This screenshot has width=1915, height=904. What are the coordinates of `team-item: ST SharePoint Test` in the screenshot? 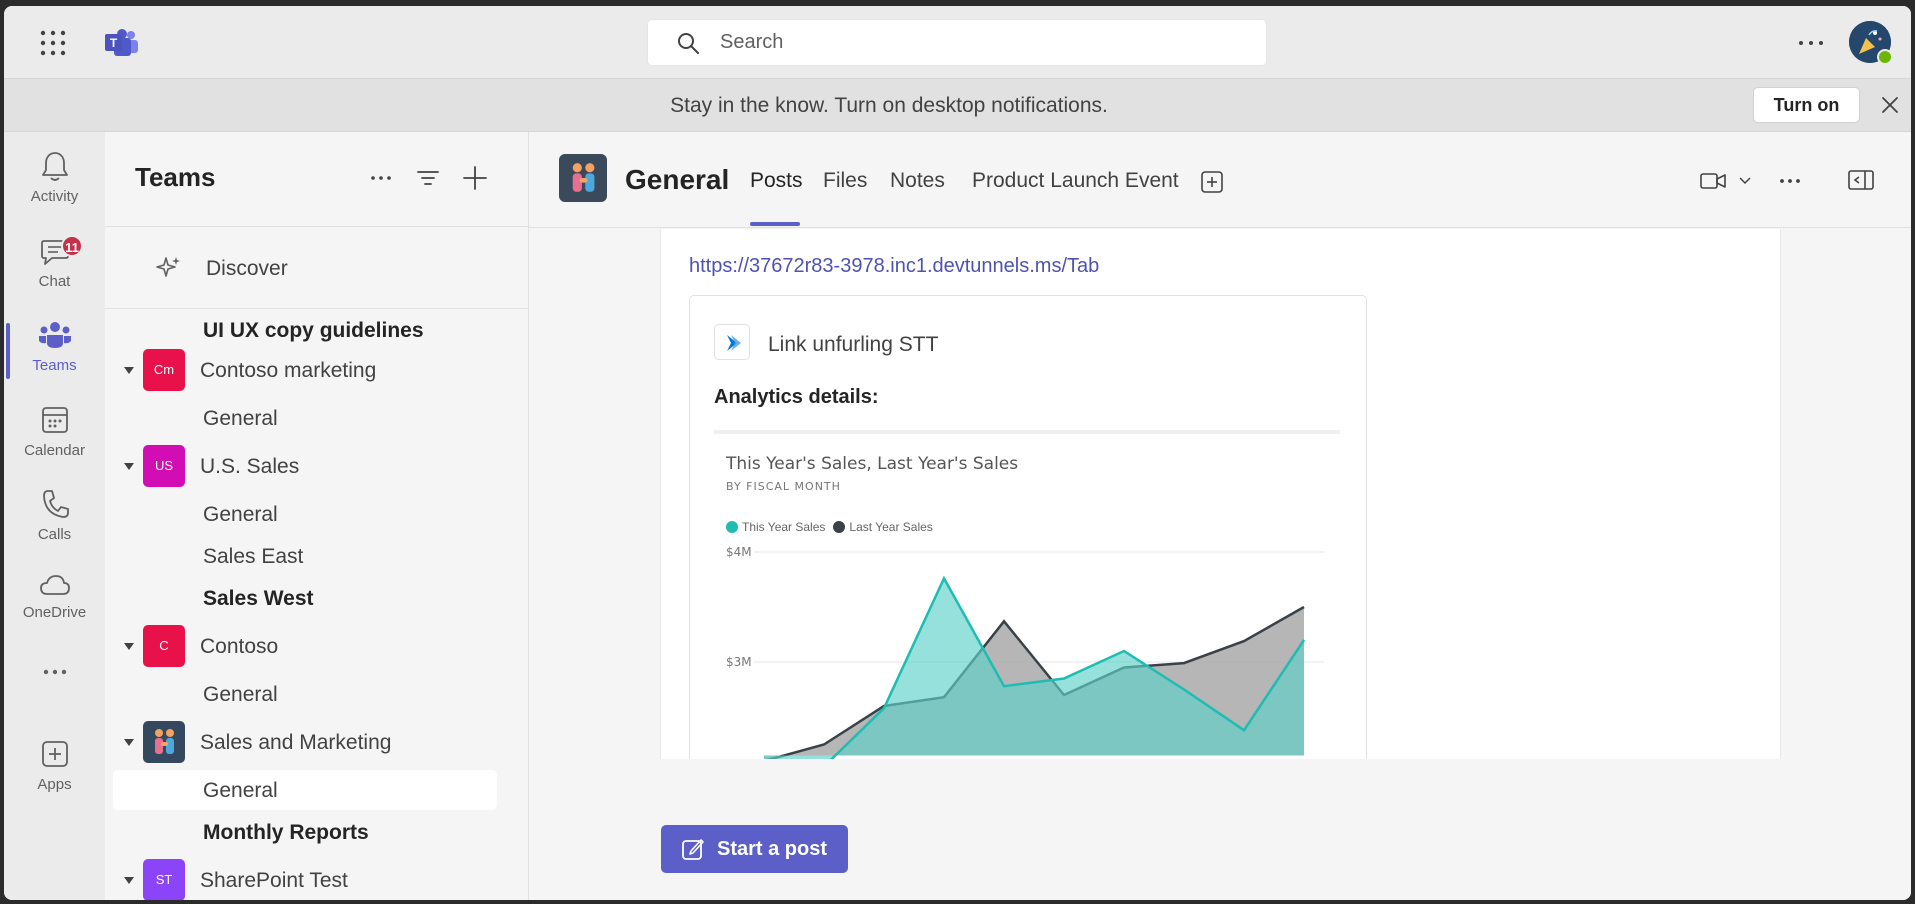 It's located at (316, 879).